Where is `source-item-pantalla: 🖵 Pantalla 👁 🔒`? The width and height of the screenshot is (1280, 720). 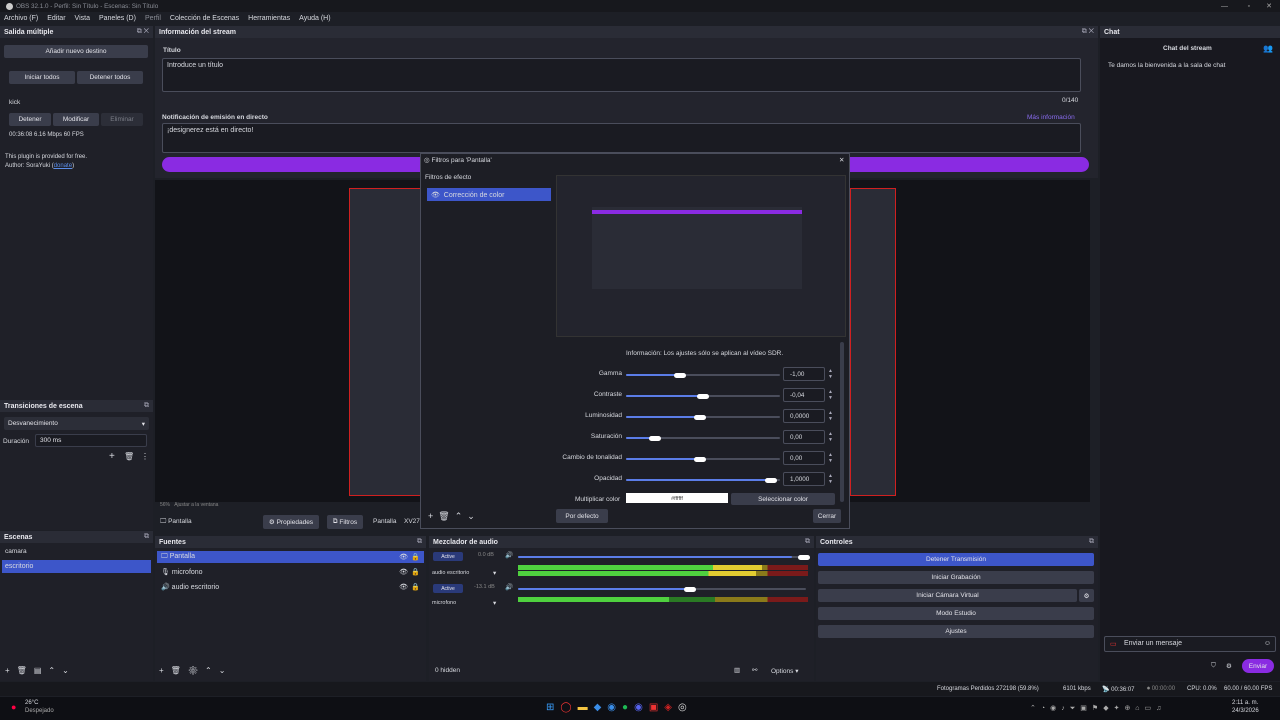 source-item-pantalla: 🖵 Pantalla 👁 🔒 is located at coordinates (290, 557).